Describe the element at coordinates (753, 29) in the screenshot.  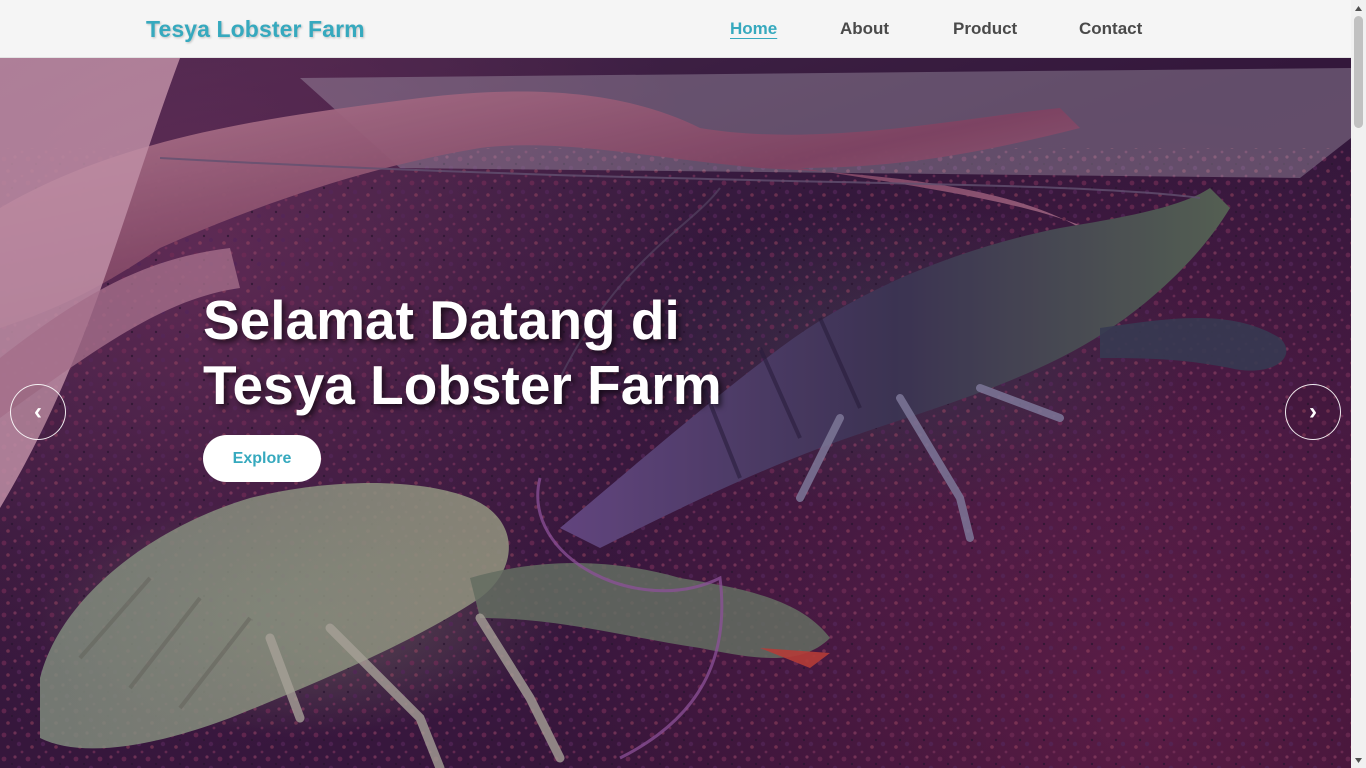
I see `nav-home-link: Home` at that location.